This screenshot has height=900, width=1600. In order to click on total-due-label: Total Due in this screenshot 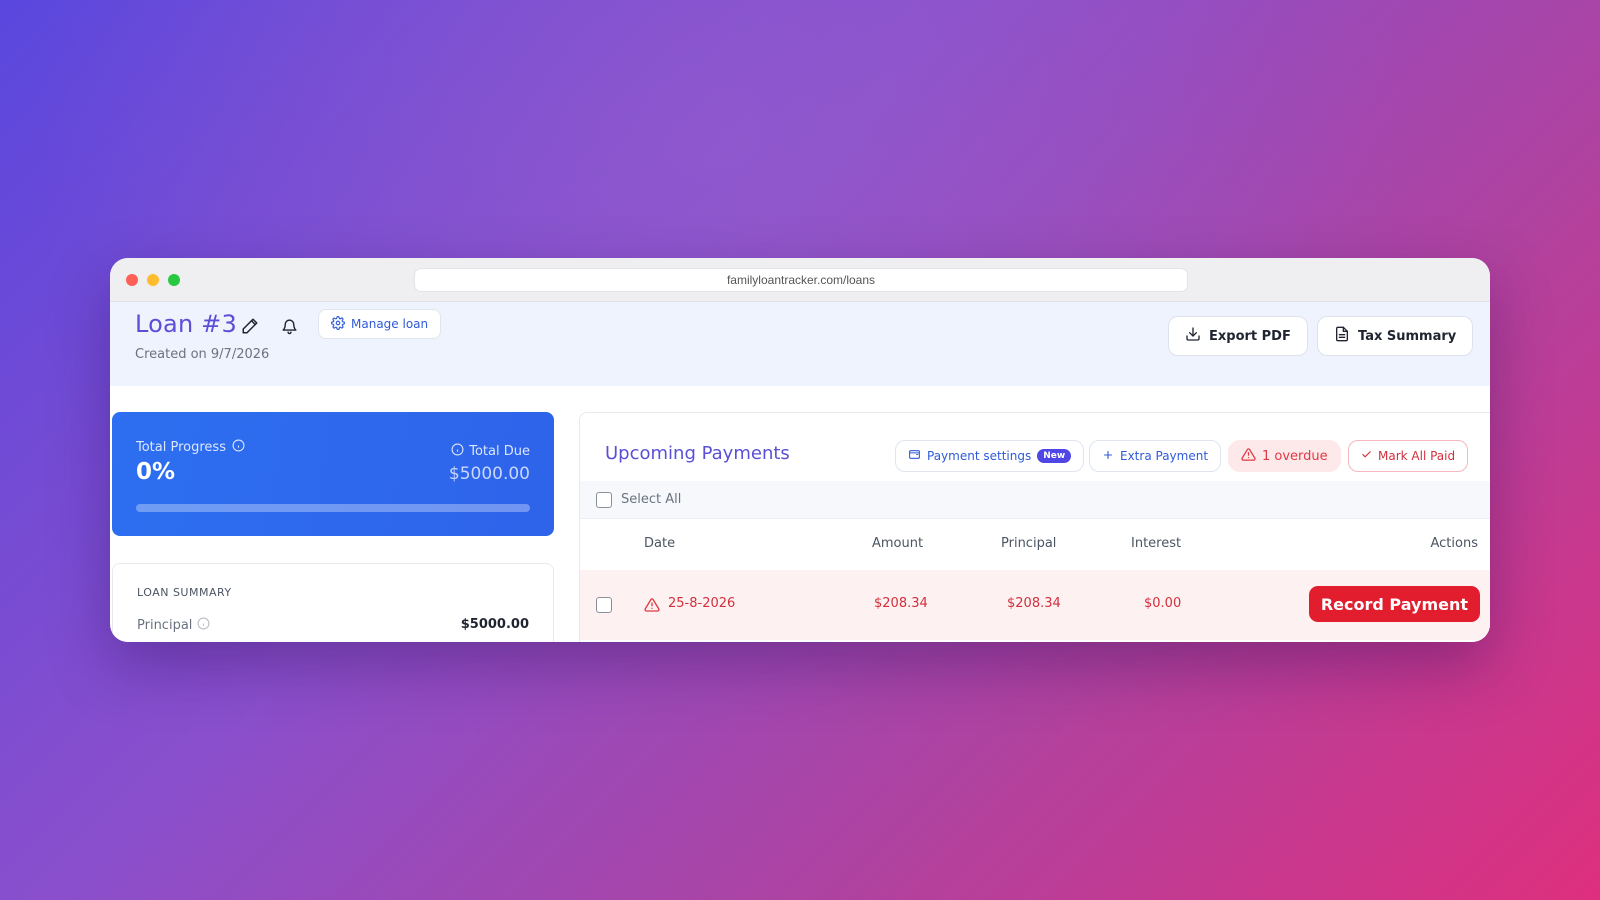, I will do `click(499, 451)`.